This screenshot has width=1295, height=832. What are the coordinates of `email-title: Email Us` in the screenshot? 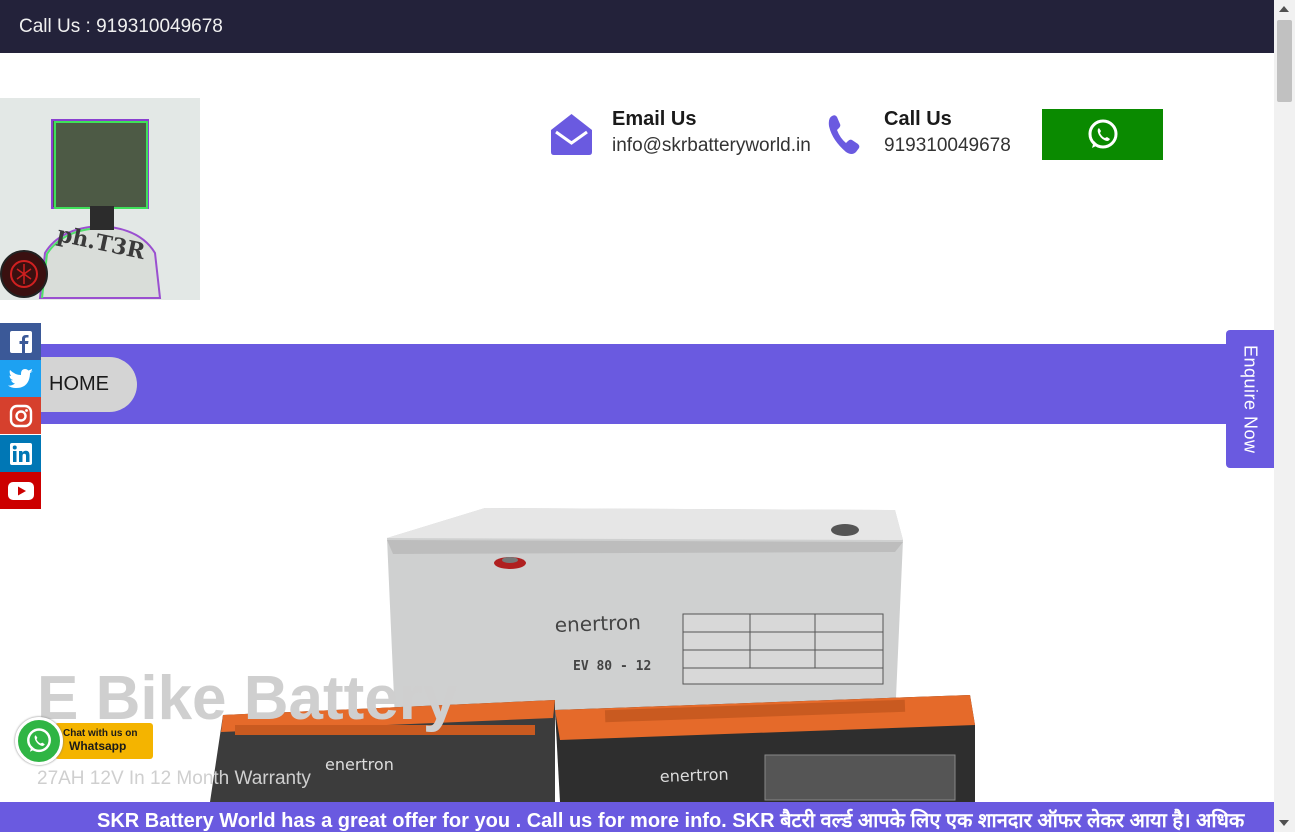 It's located at (654, 119).